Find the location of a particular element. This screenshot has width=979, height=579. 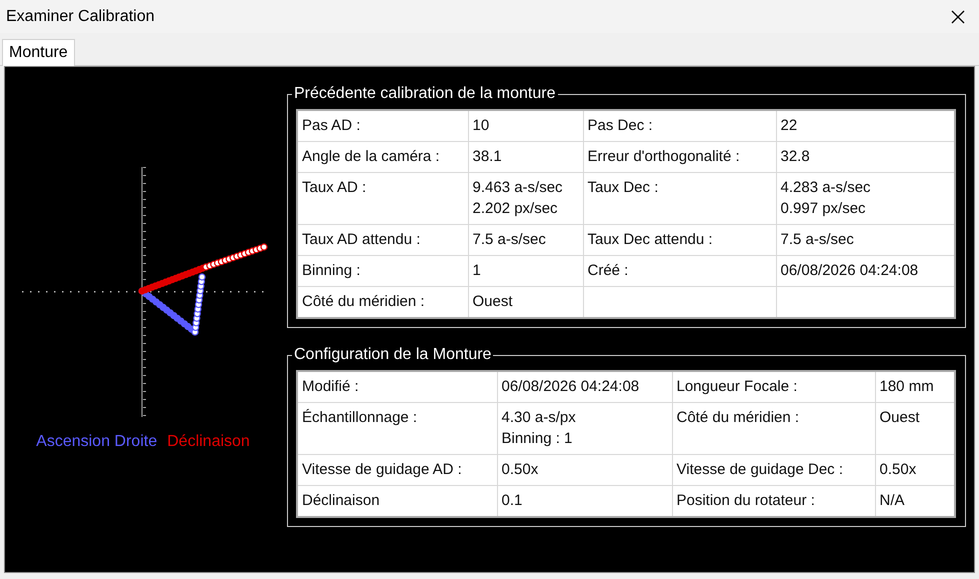

table-cell: Créé : is located at coordinates (679, 271).